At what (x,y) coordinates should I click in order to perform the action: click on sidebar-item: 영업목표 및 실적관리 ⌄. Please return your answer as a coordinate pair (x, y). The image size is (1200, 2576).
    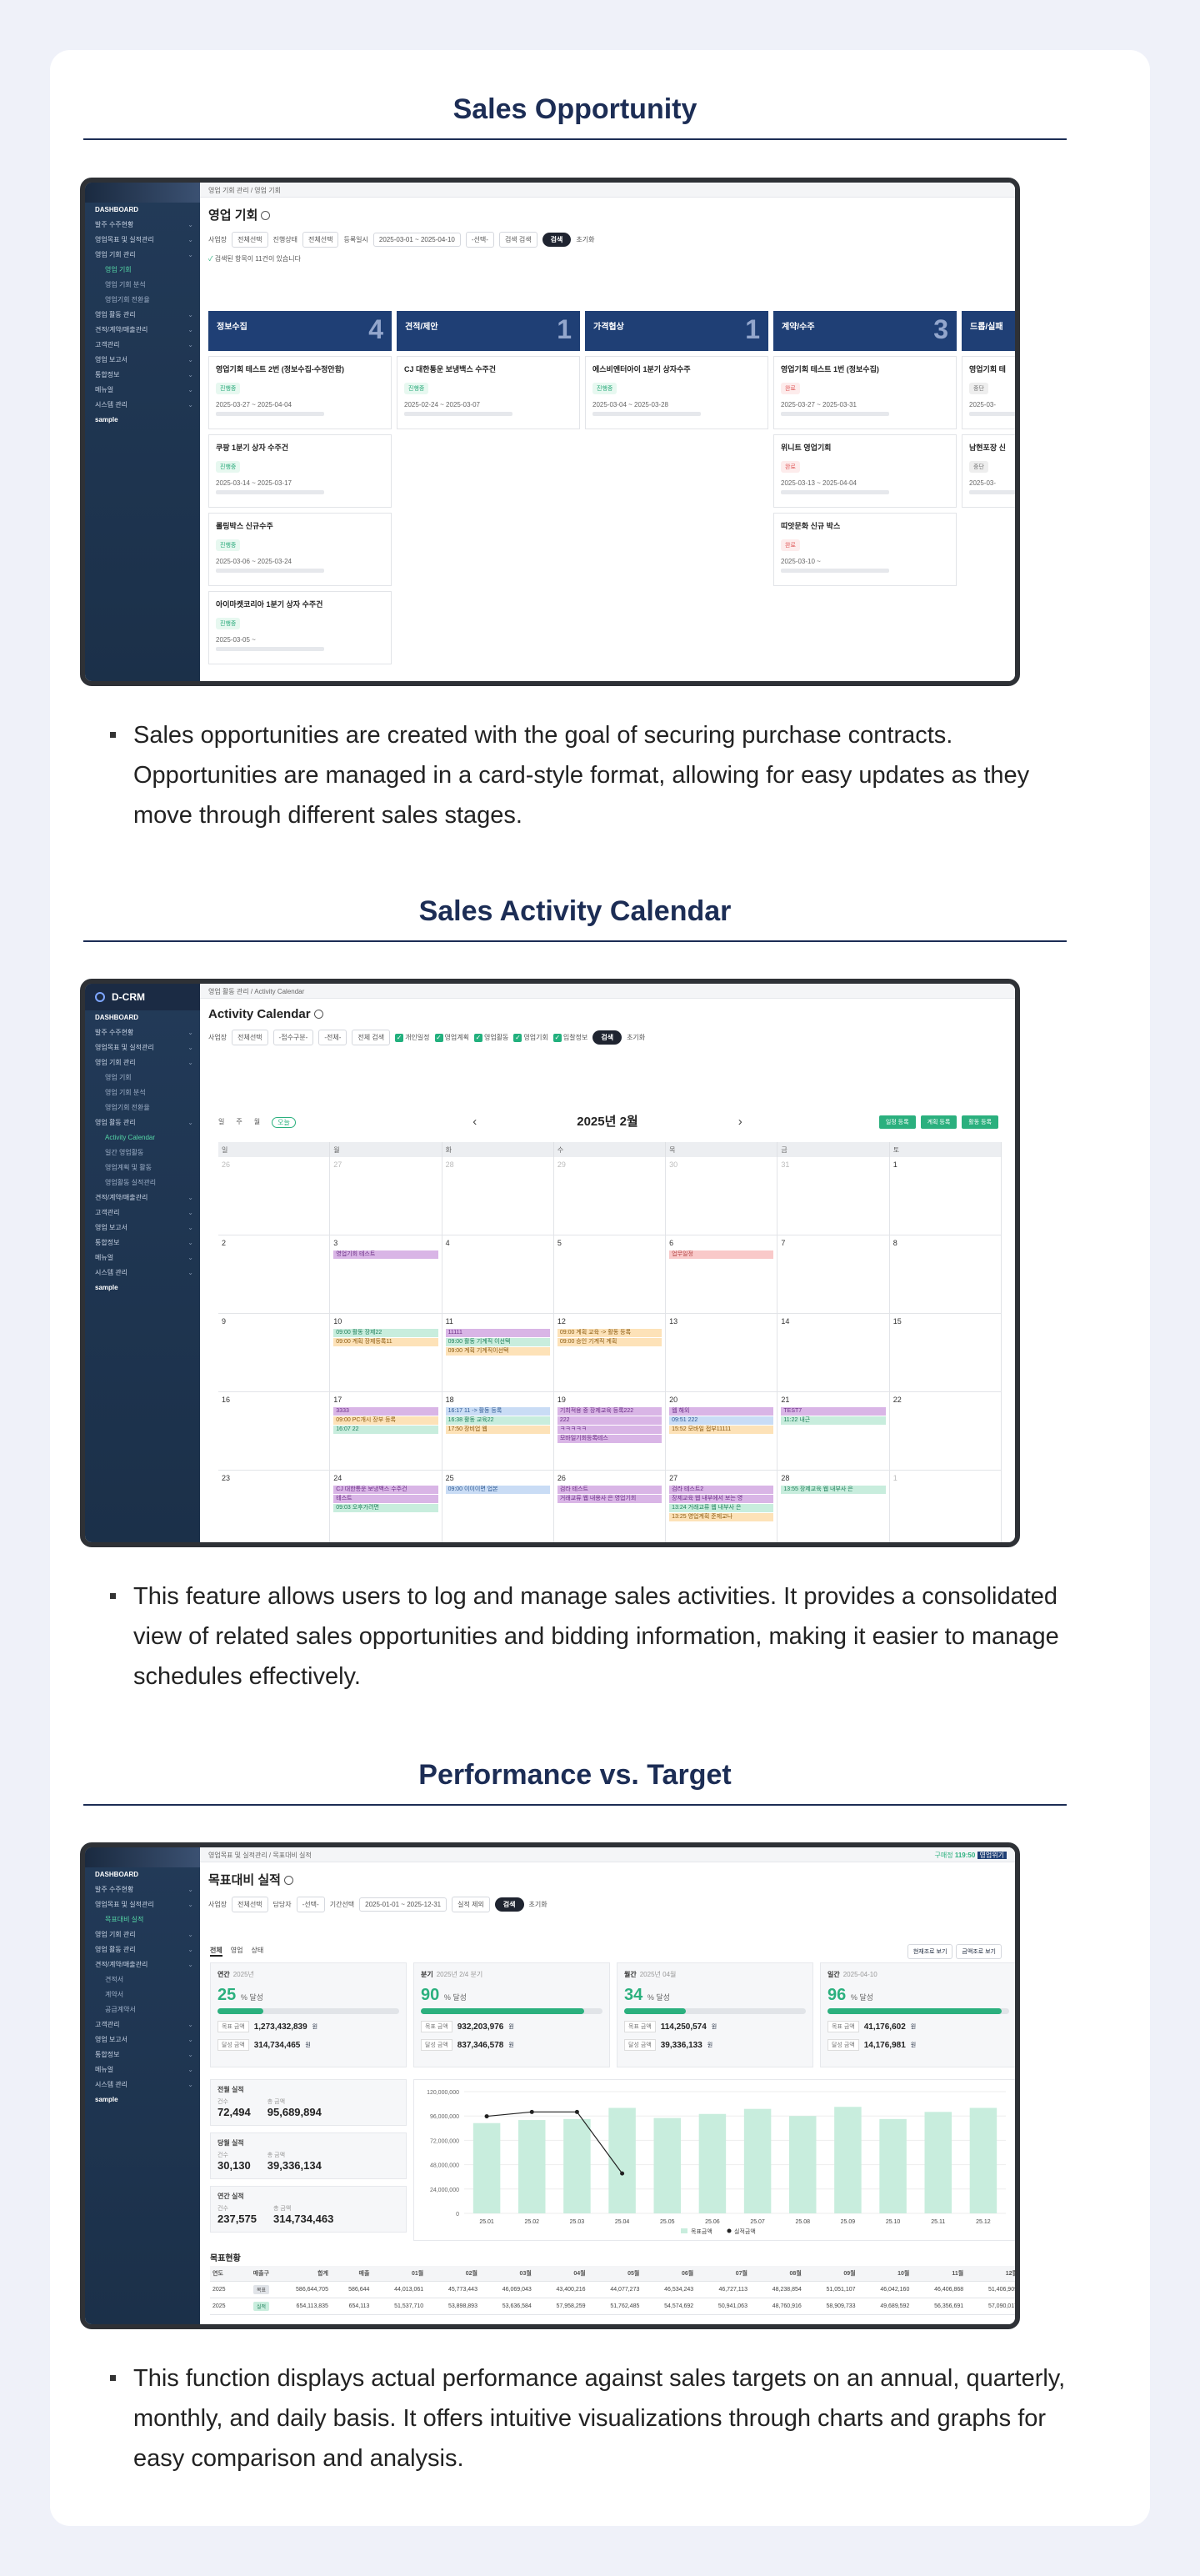
    Looking at the image, I should click on (142, 1904).